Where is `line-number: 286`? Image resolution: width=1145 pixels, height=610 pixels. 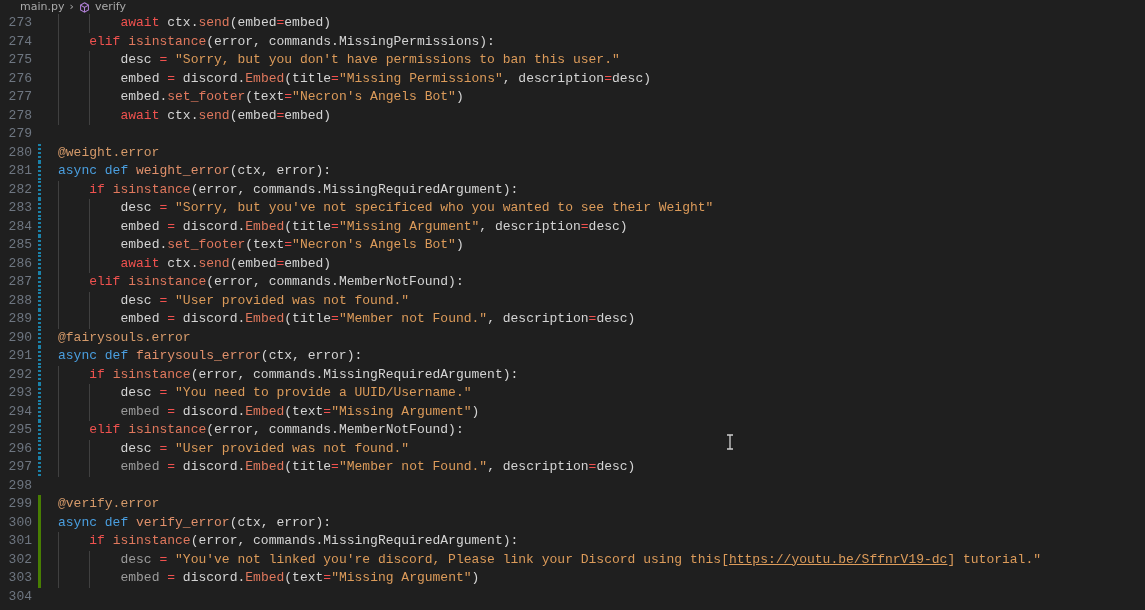
line-number: 286 is located at coordinates (19, 263).